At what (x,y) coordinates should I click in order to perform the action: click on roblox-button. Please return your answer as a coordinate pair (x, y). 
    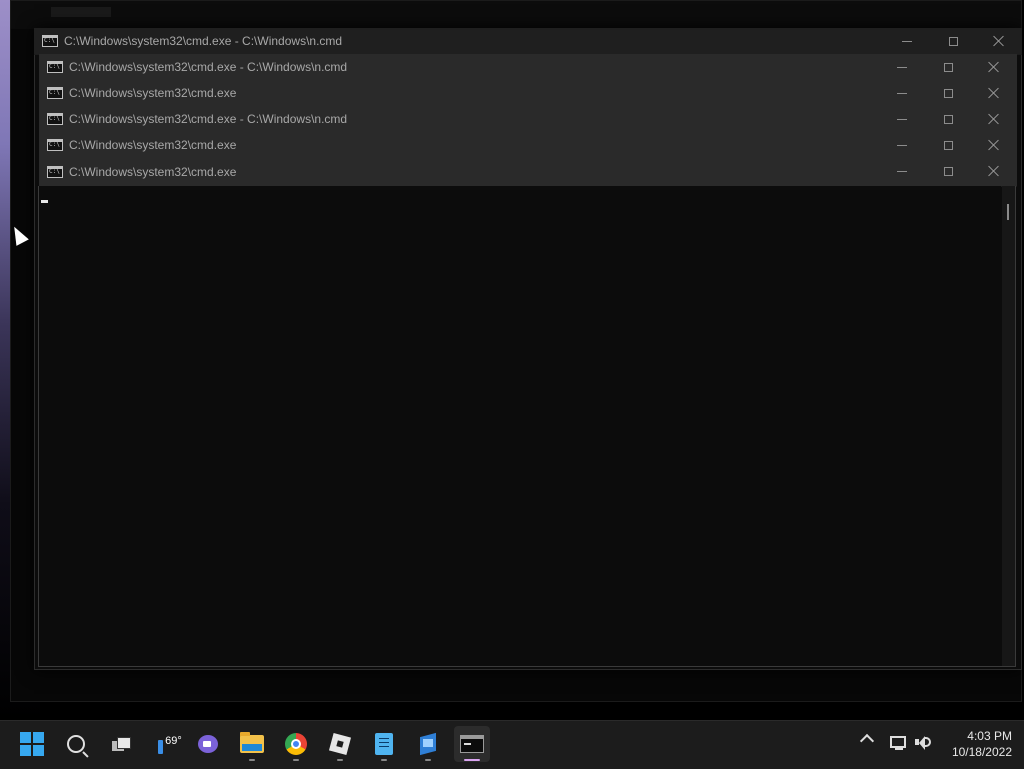
    Looking at the image, I should click on (340, 744).